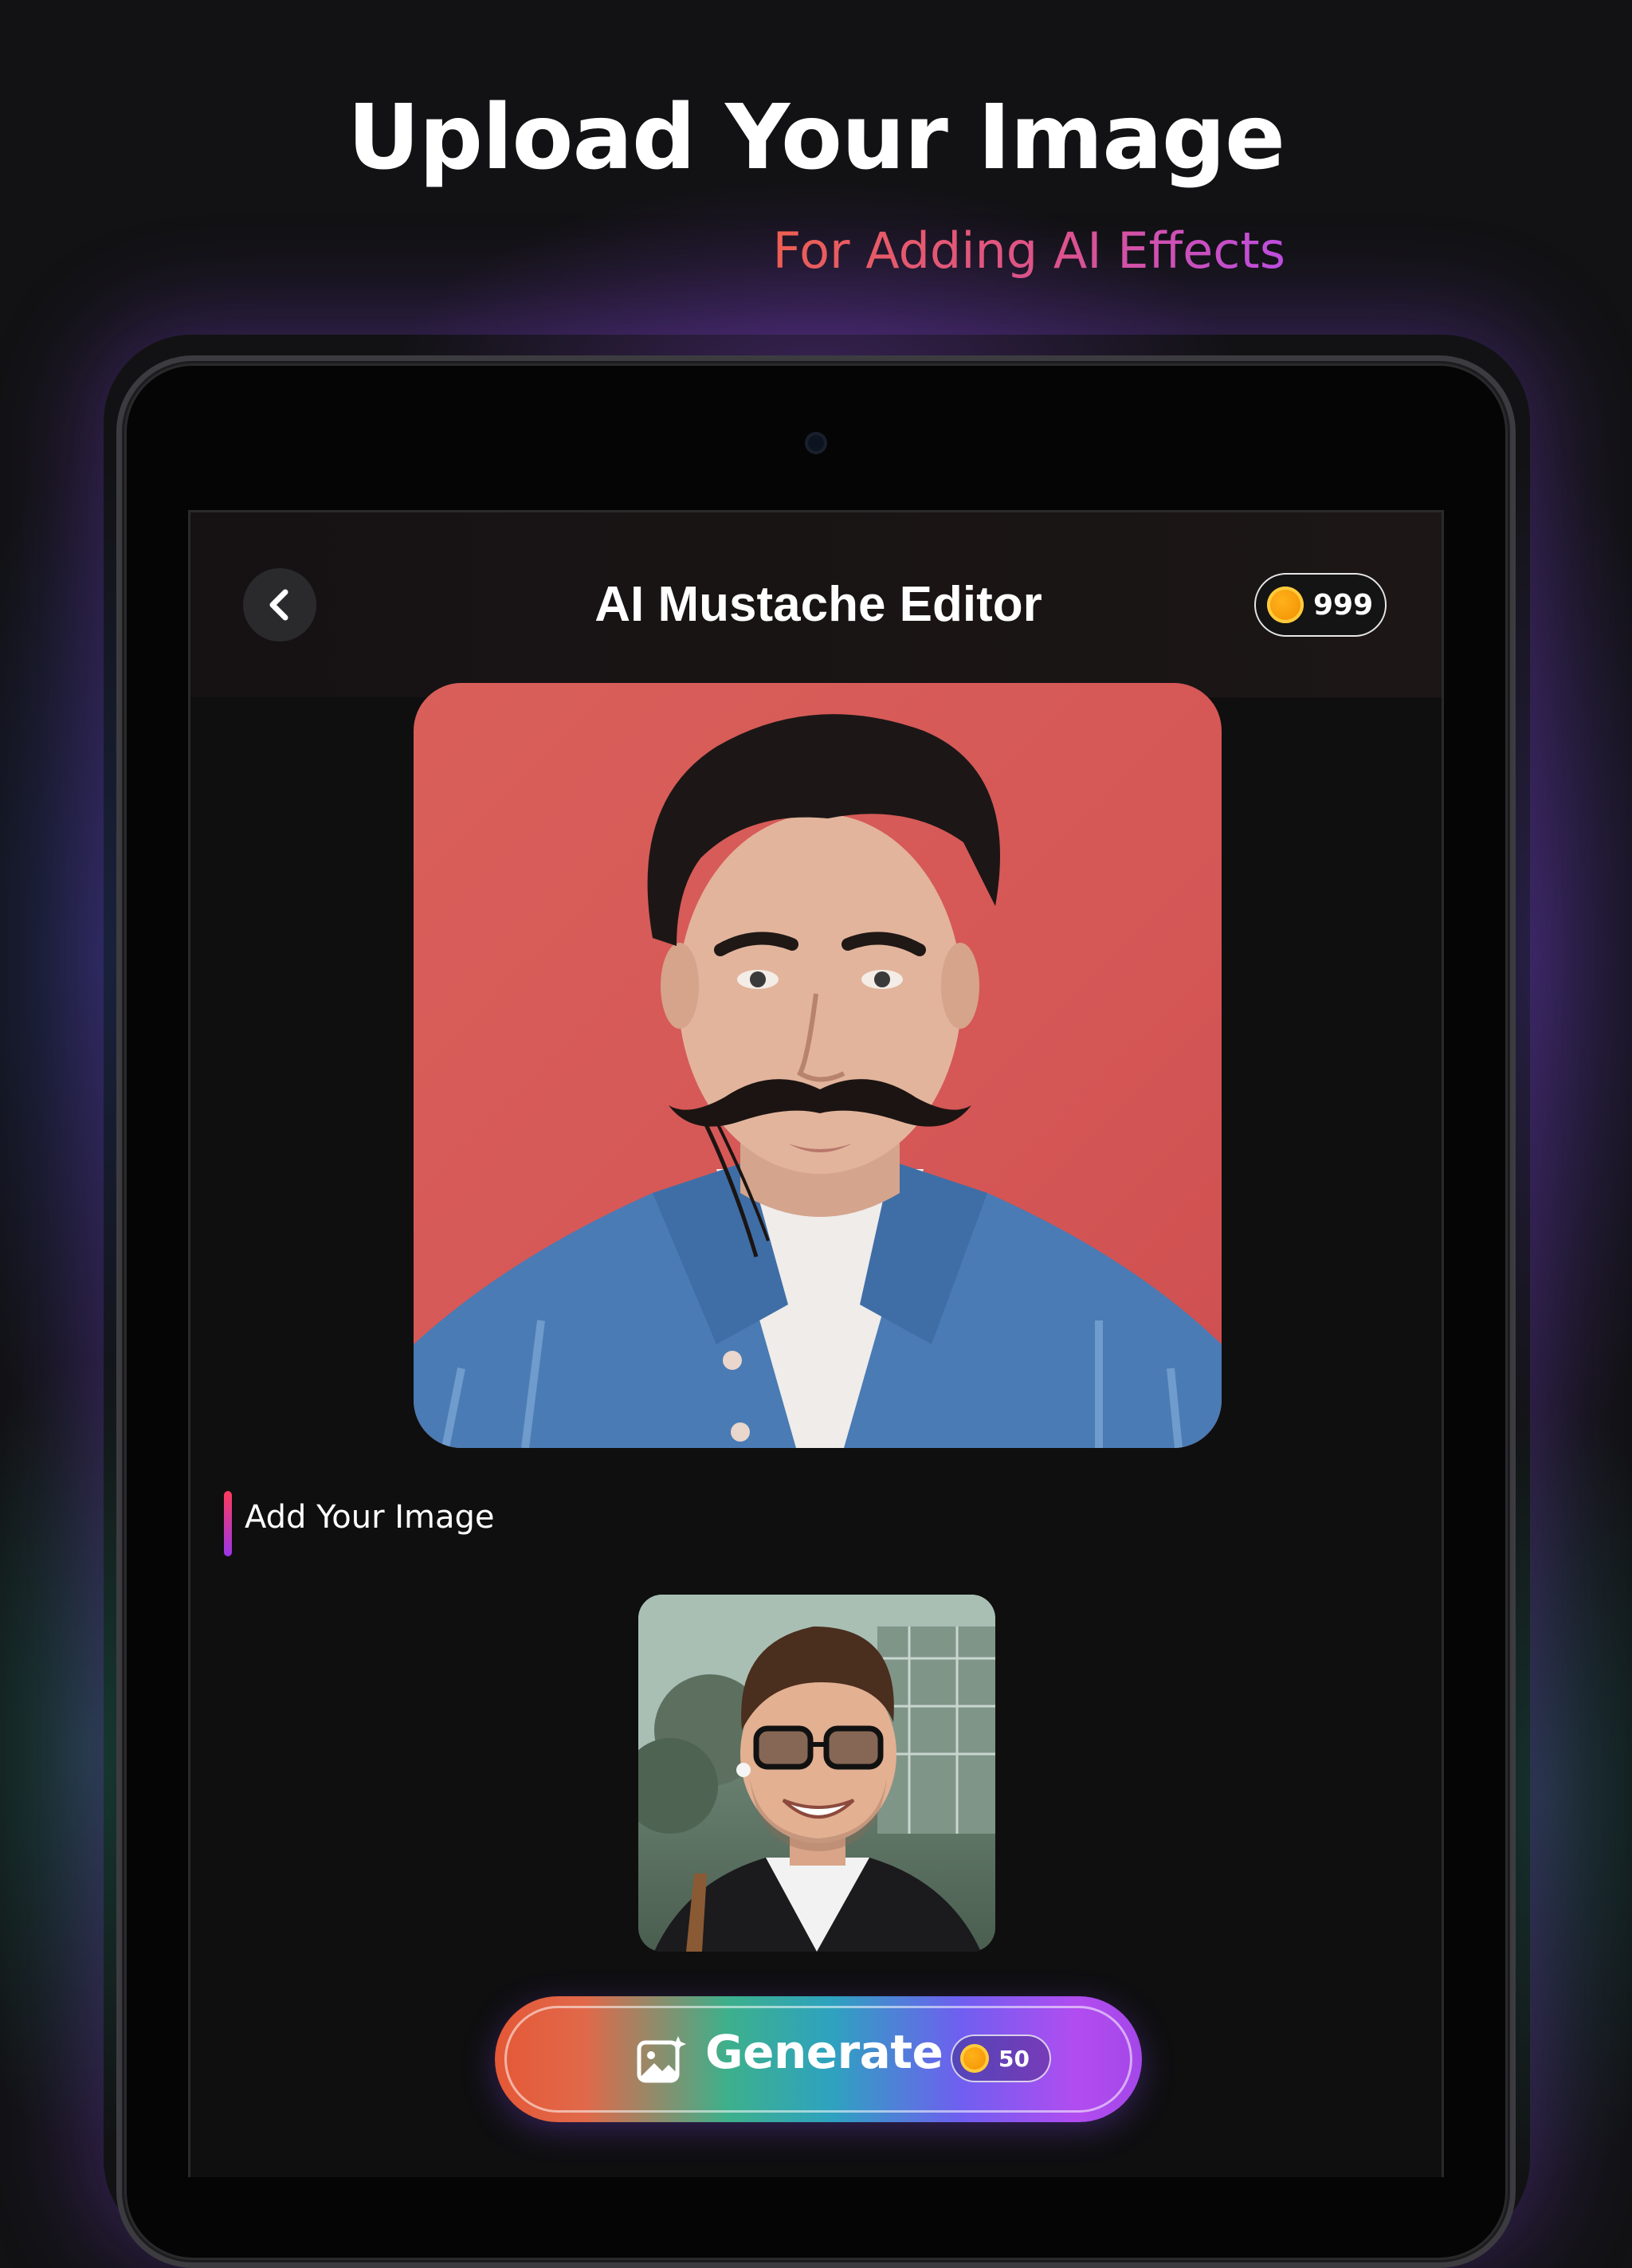  What do you see at coordinates (1343, 605) in the screenshot?
I see `coin-balance: 999` at bounding box center [1343, 605].